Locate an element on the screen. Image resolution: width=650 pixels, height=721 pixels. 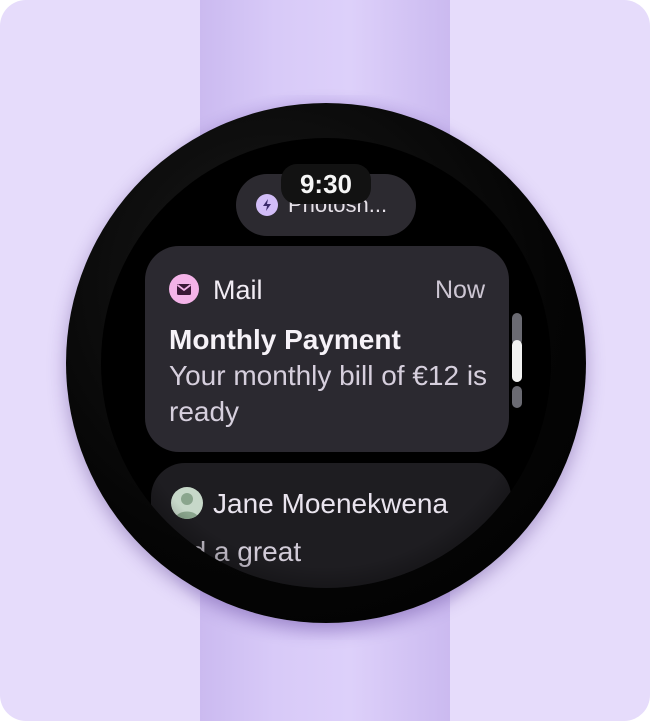
notification-app-name: Mail is located at coordinates (238, 290).